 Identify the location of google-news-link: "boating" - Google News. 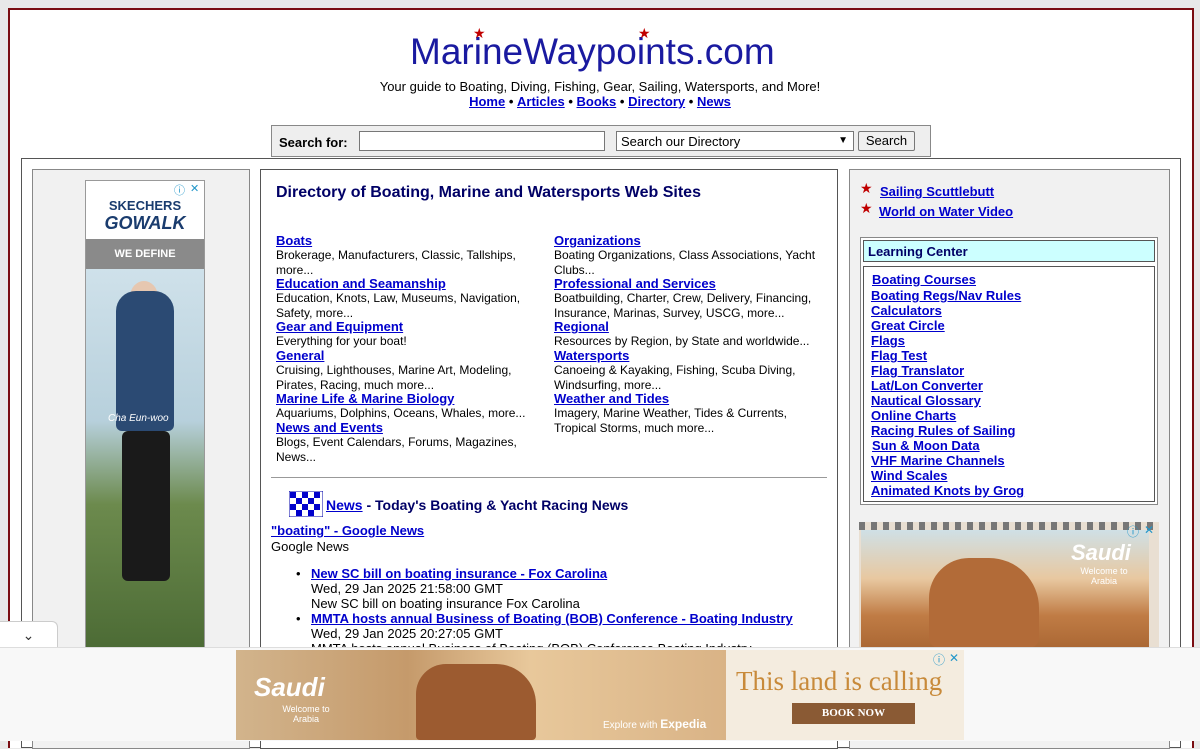
(347, 530).